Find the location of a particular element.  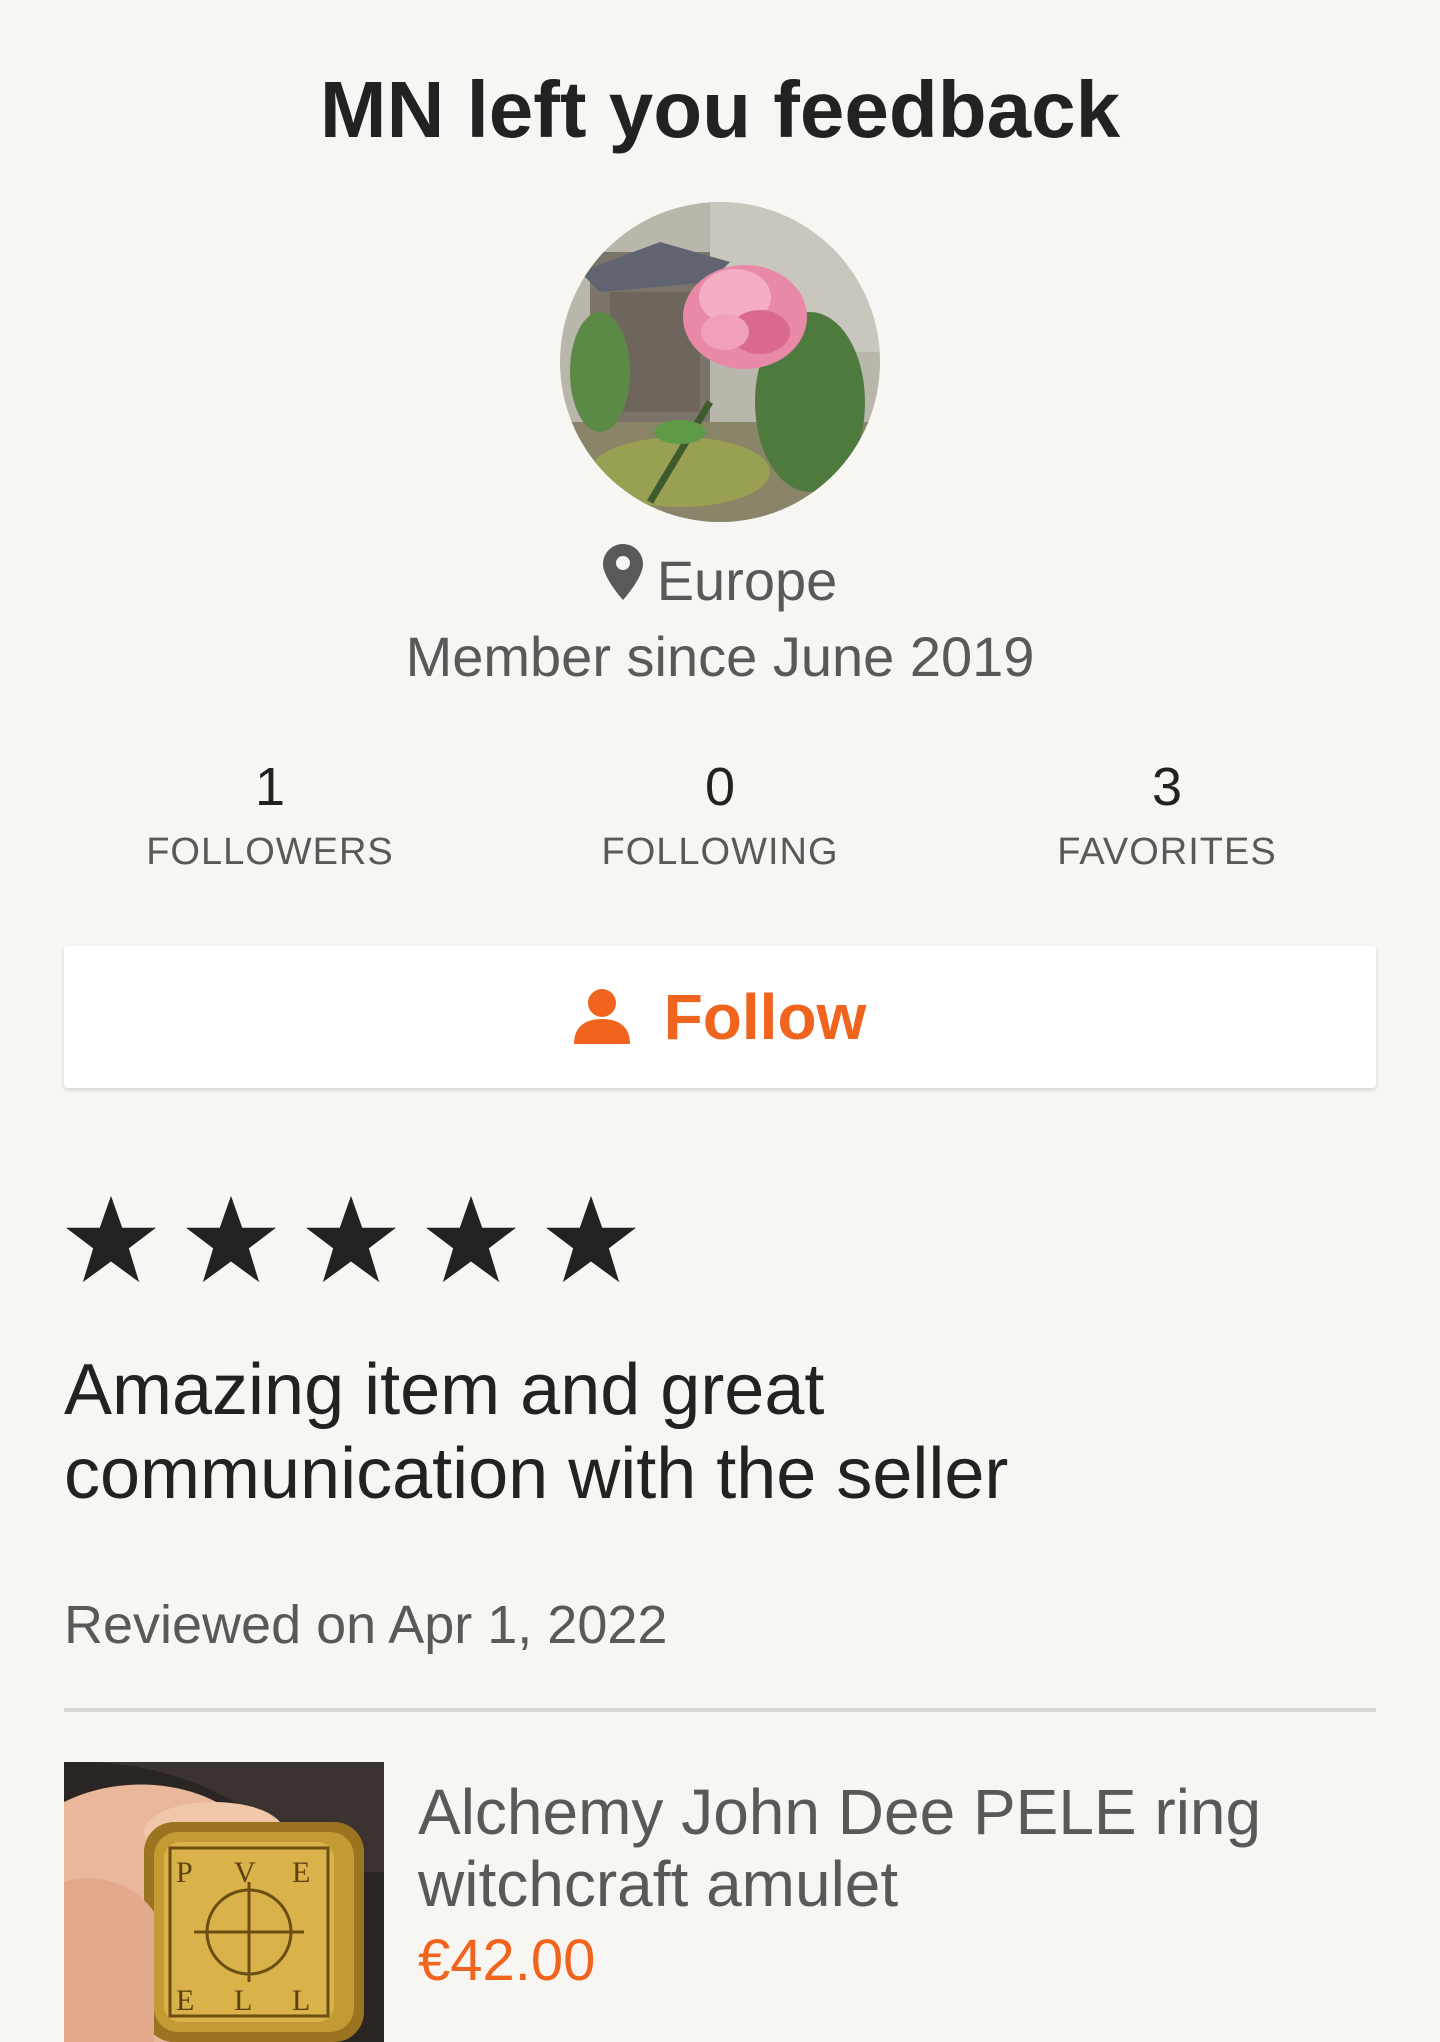

avatar-rose-photo is located at coordinates (720, 362).